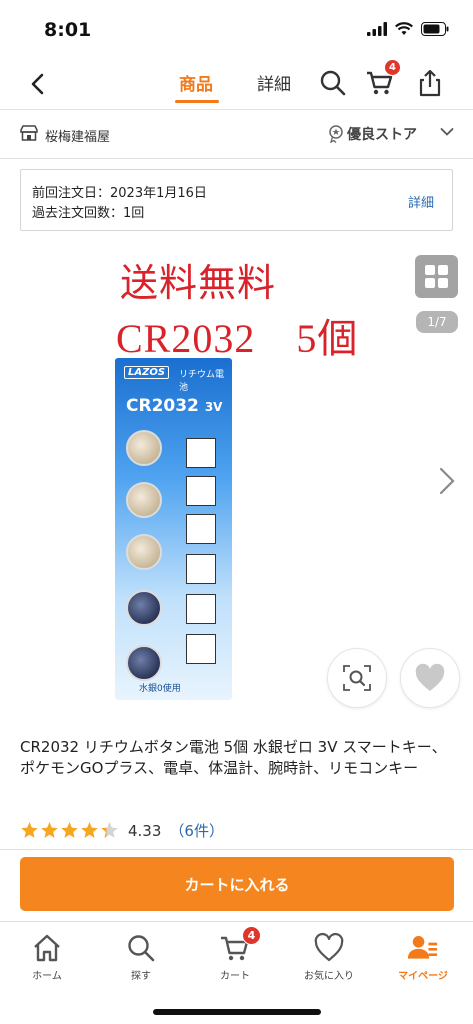 The image size is (473, 1024). What do you see at coordinates (274, 82) in the screenshot?
I see `tab-detail: 詳細` at bounding box center [274, 82].